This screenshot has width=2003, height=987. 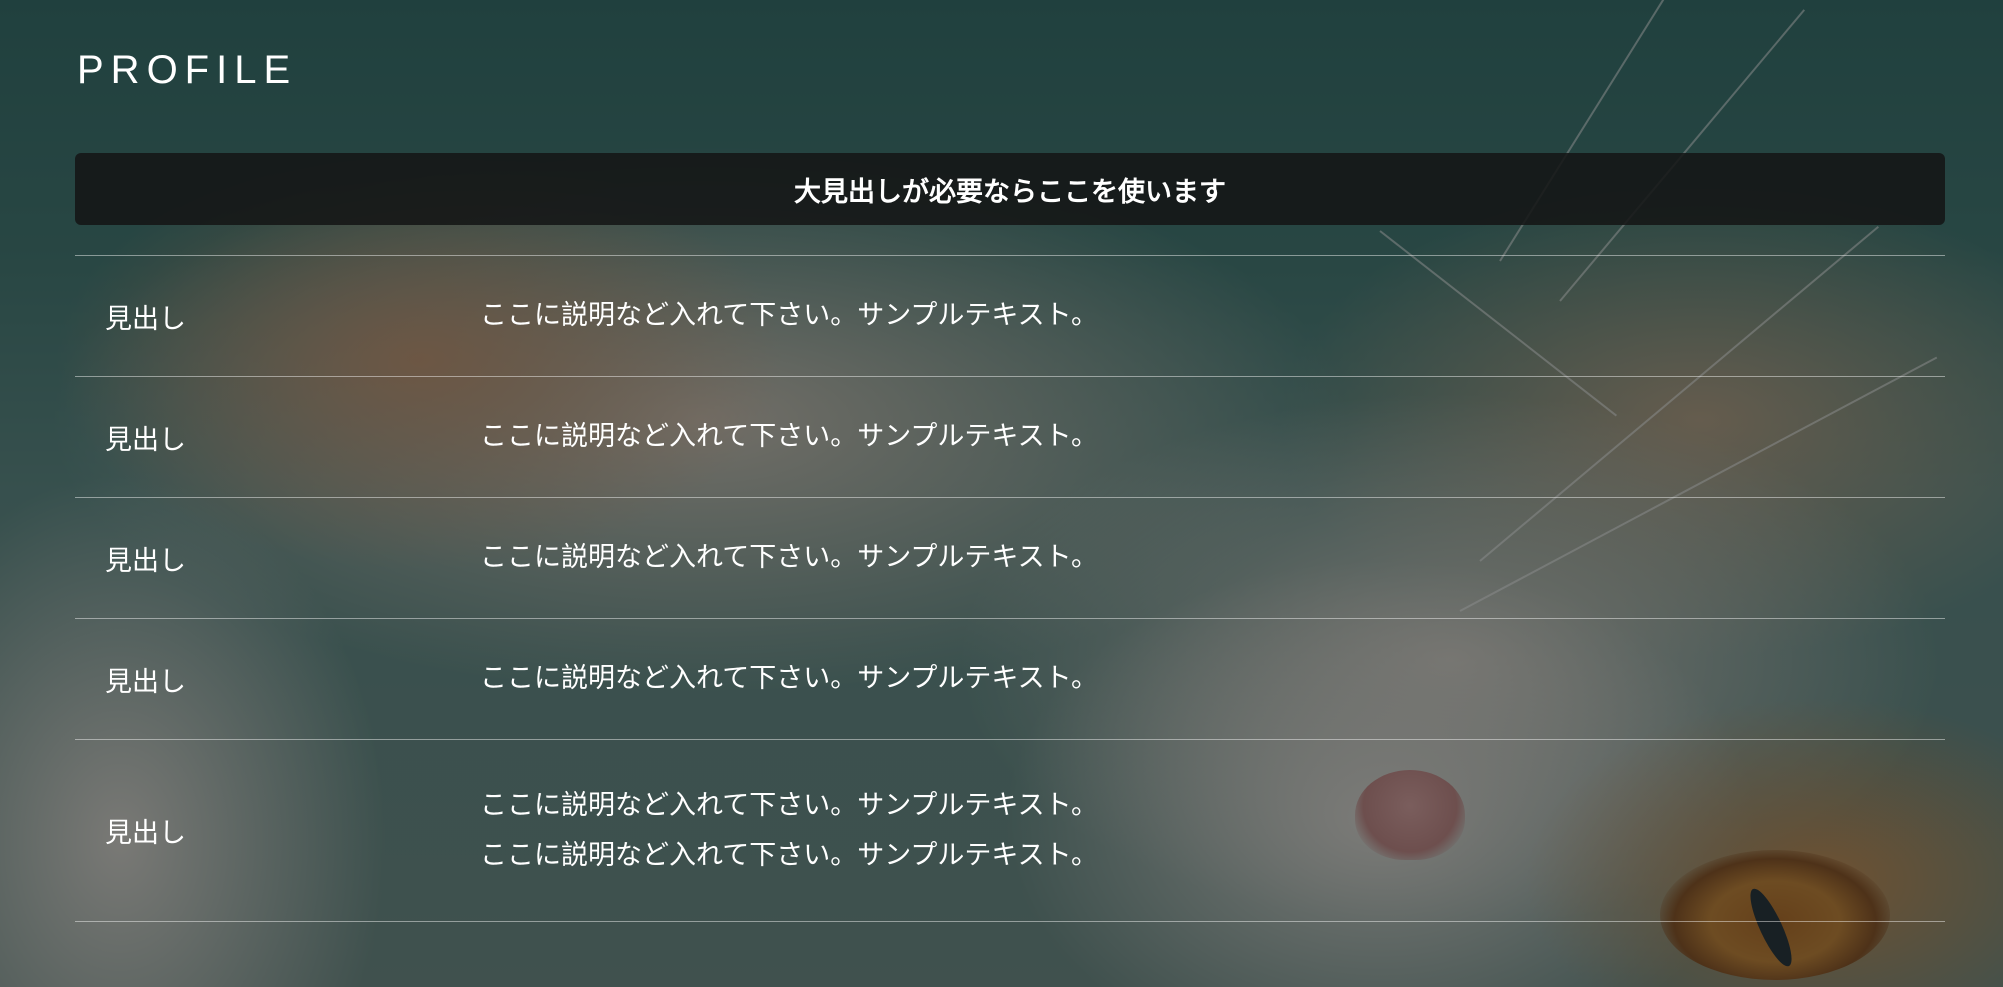 I want to click on section-title: PROFILE, so click(x=187, y=70).